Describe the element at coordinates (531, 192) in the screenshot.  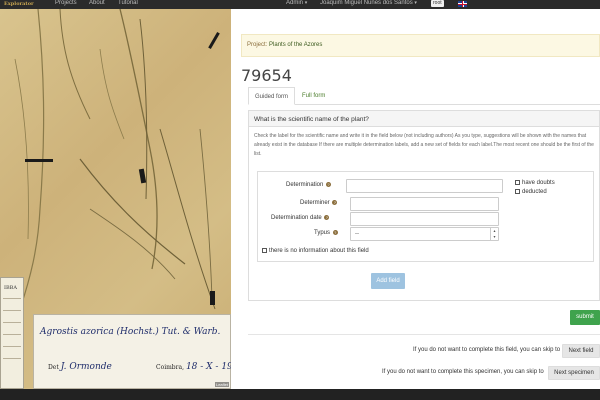
I see `deducted-checkbox: deducted` at that location.